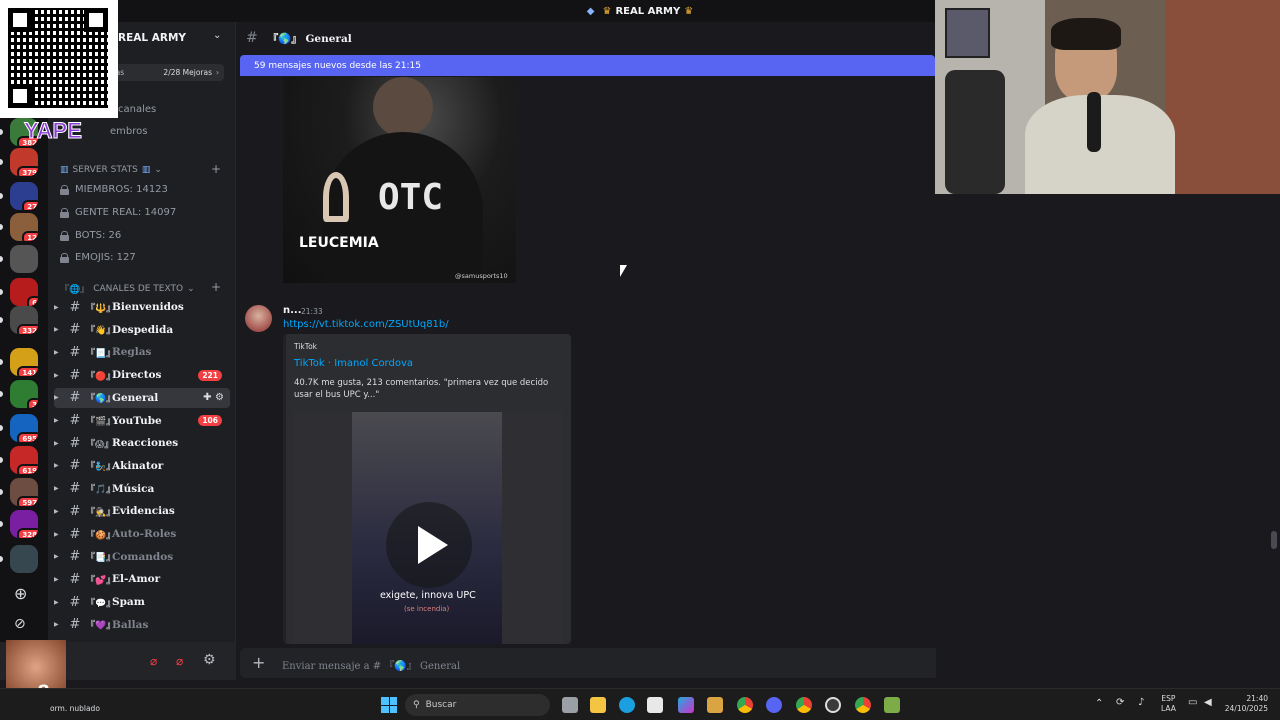 This screenshot has height=720, width=1280. I want to click on qr-finder-bl, so click(20, 96).